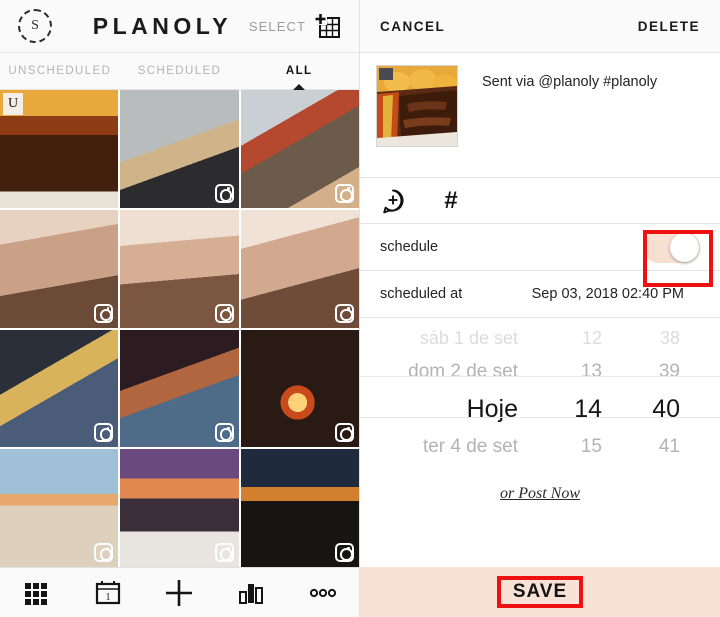  Describe the element at coordinates (327, 26) in the screenshot. I see `grid-add-icon` at that location.